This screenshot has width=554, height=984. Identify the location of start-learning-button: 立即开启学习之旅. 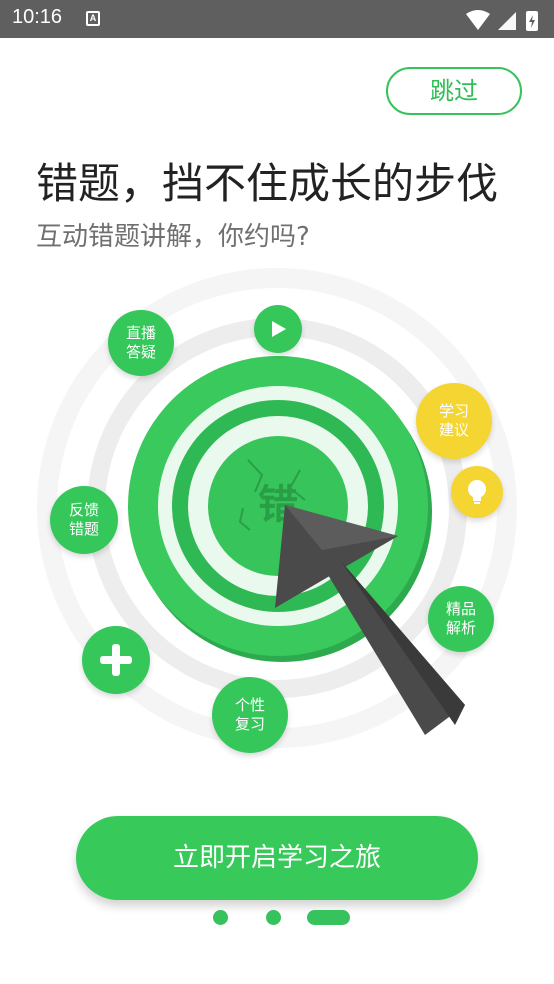
(277, 858).